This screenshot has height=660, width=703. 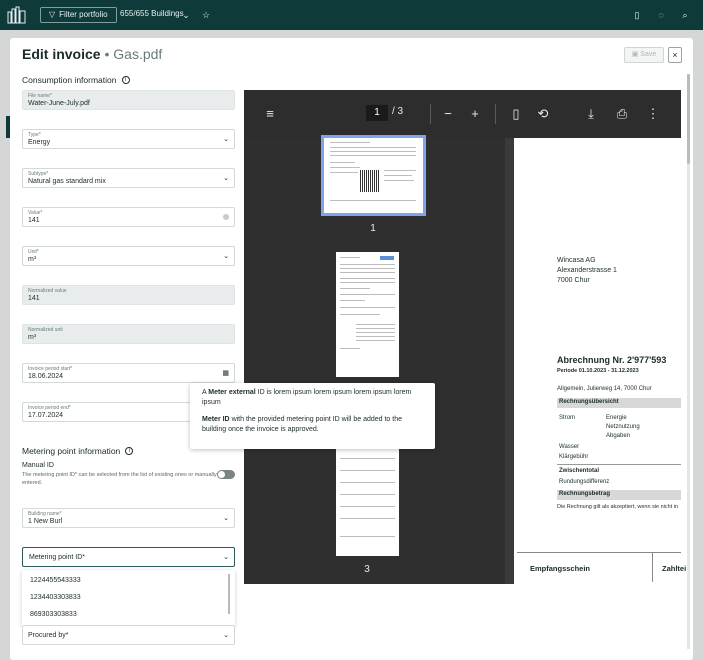 What do you see at coordinates (591, 114) in the screenshot?
I see `download-icon: ⤓` at bounding box center [591, 114].